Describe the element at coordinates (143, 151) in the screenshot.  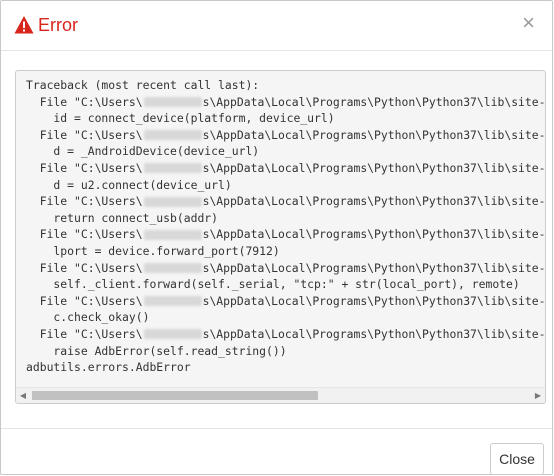
I see `traceback-line-text: d = _AndroidDevice(device_url)` at that location.